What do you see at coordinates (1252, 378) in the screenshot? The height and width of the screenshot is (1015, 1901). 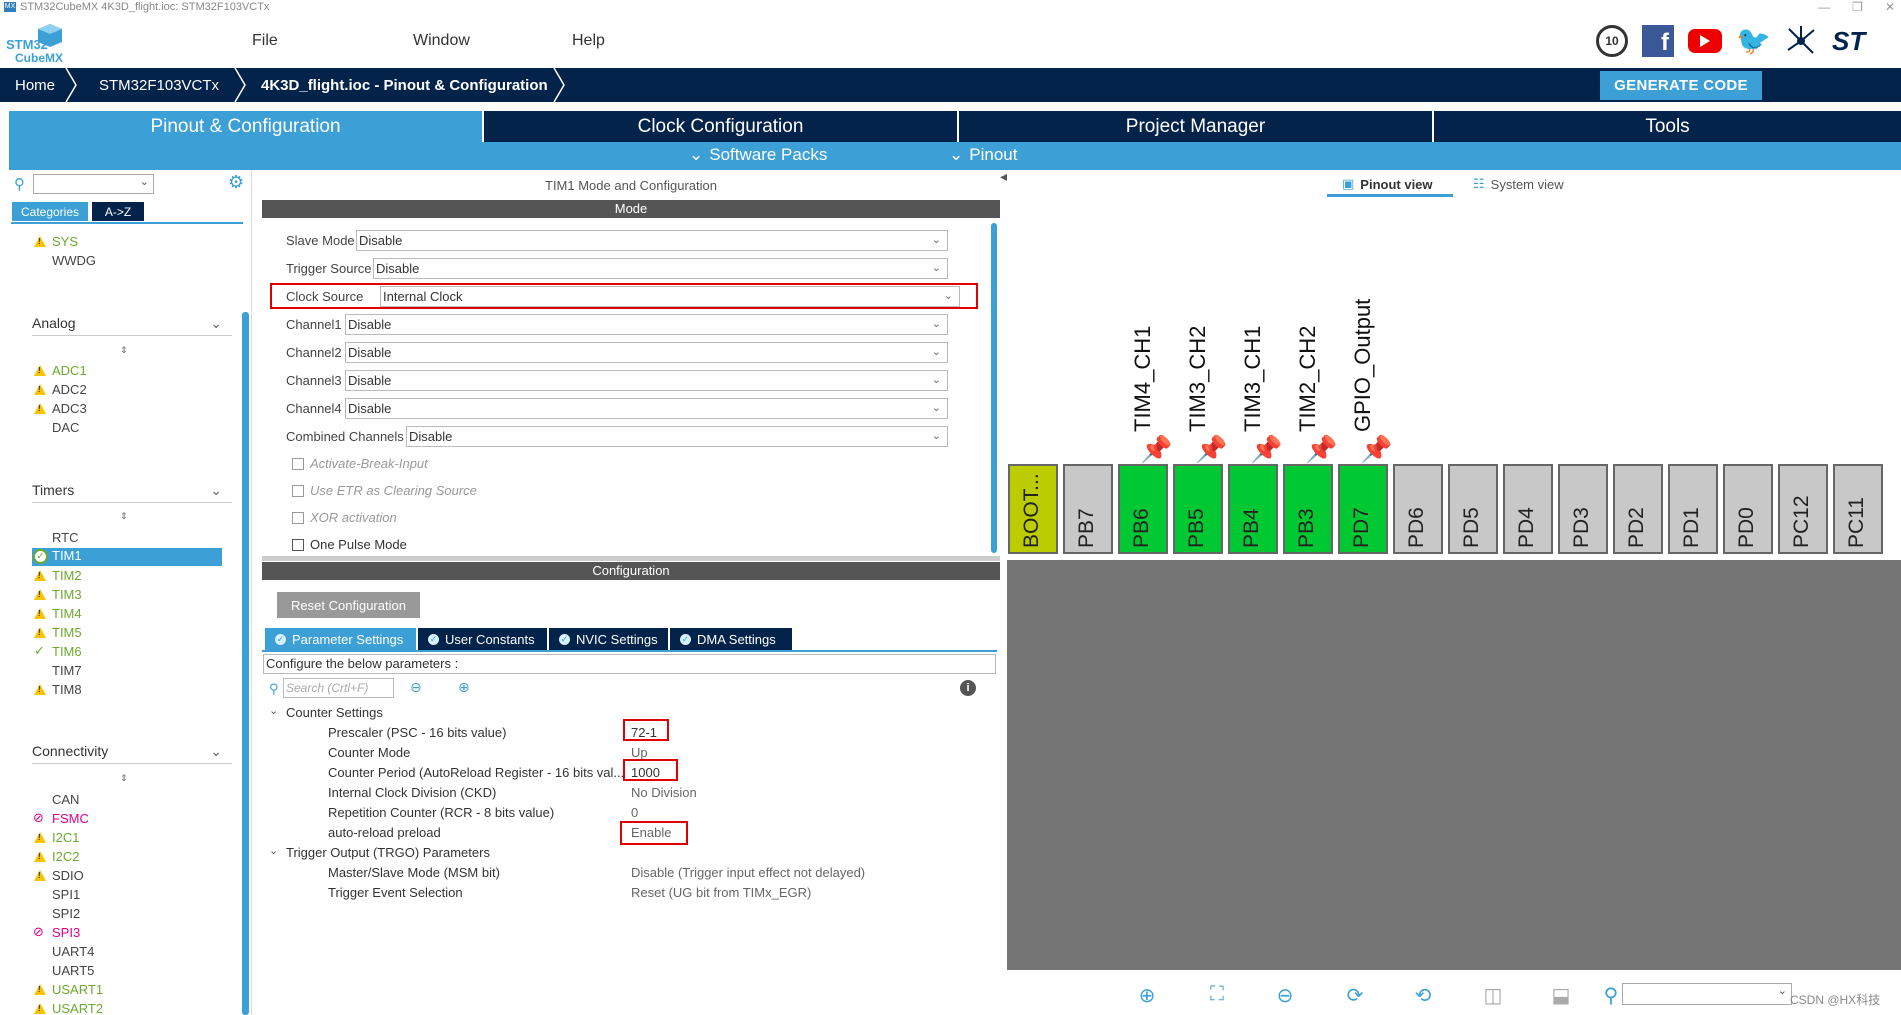 I see `pin-signal-label: TIM3_CH1` at bounding box center [1252, 378].